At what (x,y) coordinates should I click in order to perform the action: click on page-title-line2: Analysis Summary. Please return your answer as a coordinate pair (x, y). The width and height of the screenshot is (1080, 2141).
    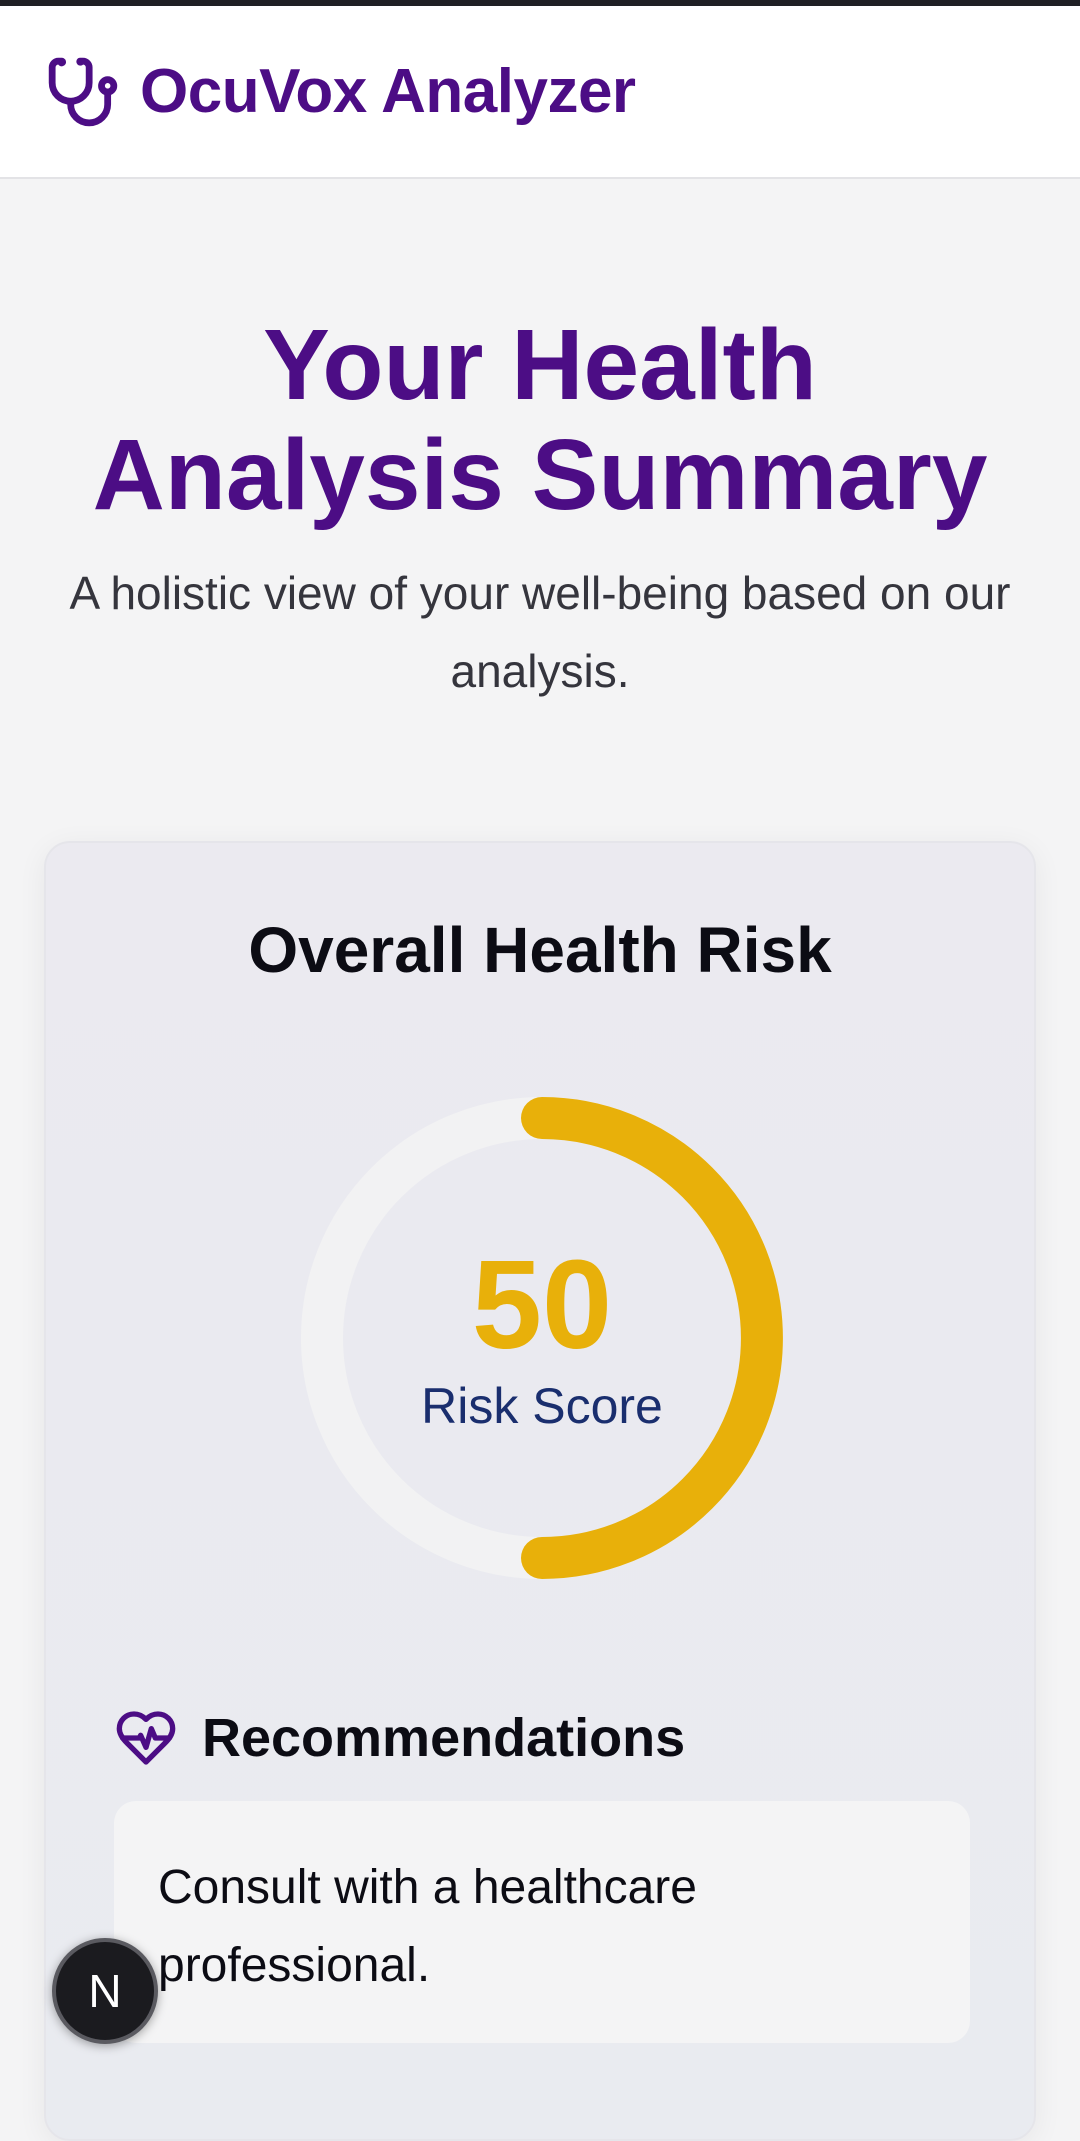
    Looking at the image, I should click on (540, 475).